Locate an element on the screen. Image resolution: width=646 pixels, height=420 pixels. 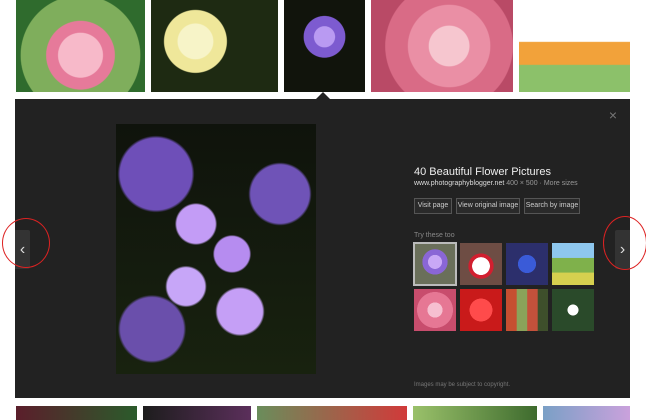
more-sizes-link: More sizes is located at coordinates (561, 183).